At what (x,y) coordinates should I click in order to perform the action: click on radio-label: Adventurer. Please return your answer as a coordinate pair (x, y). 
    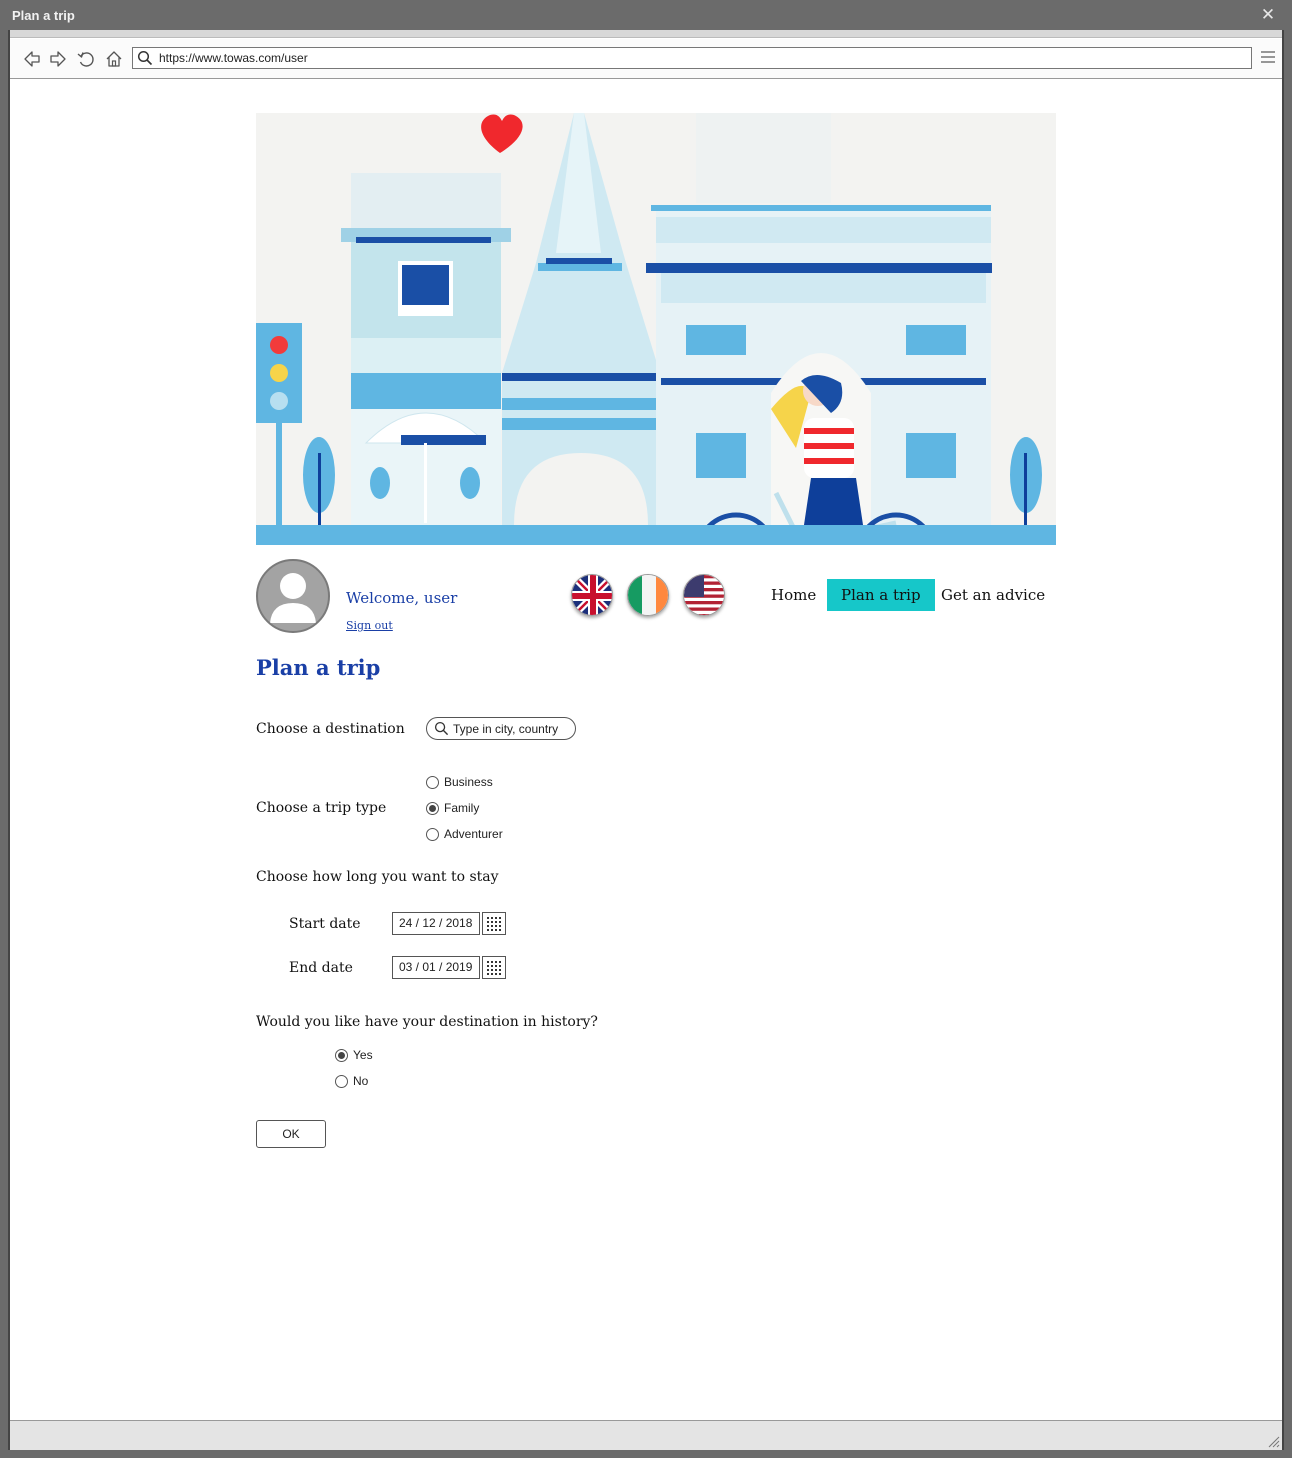
    Looking at the image, I should click on (473, 834).